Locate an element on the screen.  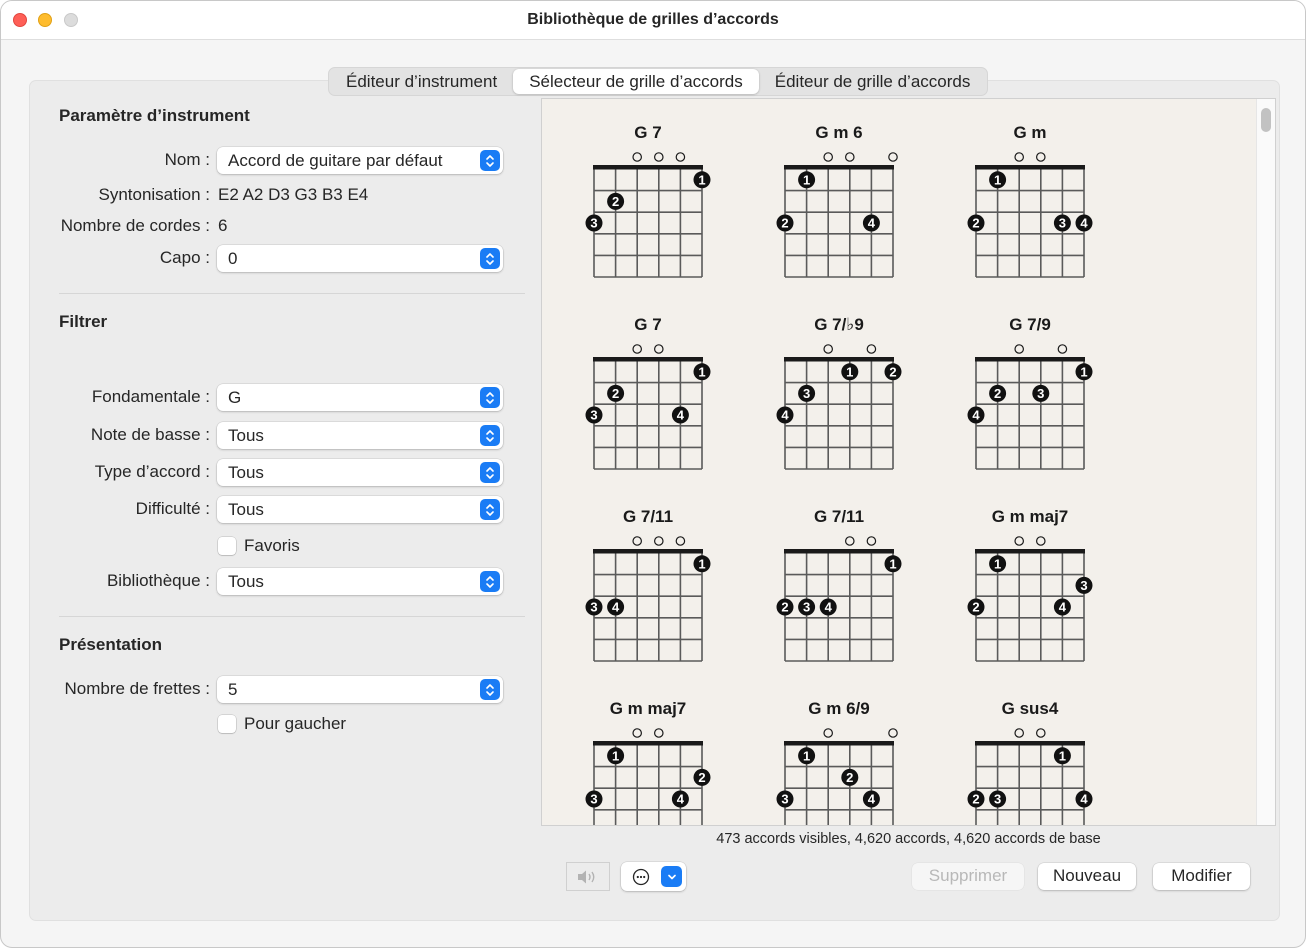
section-divider is located at coordinates (292, 293).